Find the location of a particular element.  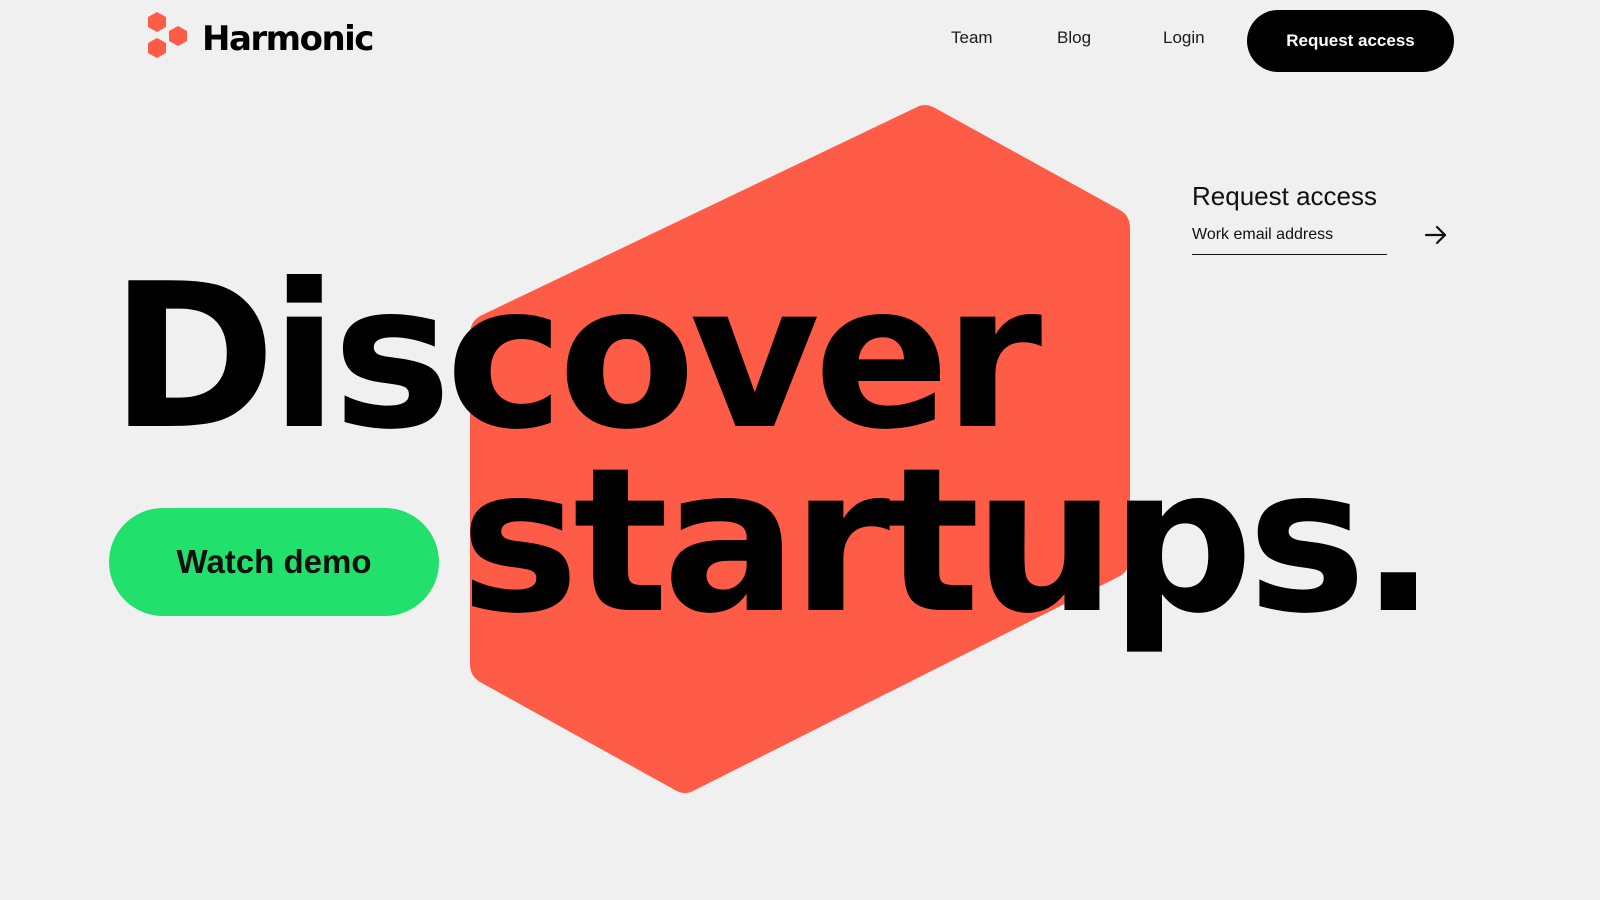

logo-link: Harmonic is located at coordinates (258, 39).